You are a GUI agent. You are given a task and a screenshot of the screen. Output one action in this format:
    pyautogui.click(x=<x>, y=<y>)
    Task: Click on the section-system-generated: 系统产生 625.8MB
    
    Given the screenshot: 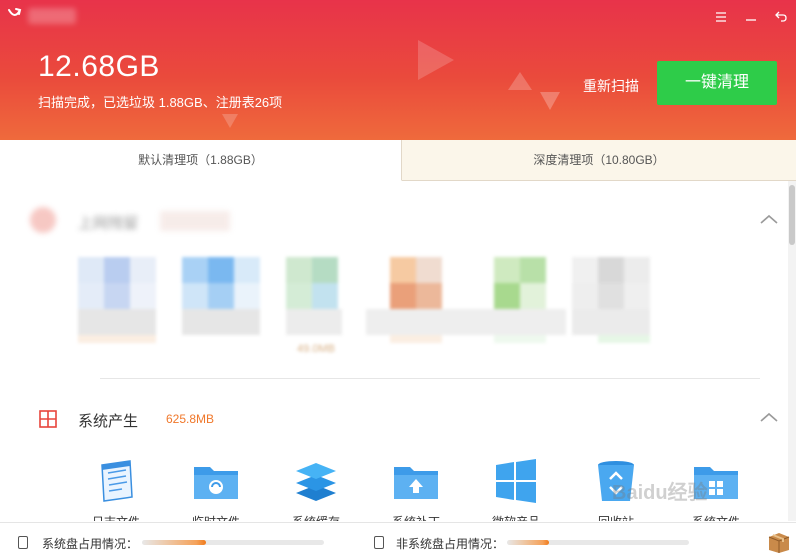 What is the action you would take?
    pyautogui.click(x=394, y=419)
    